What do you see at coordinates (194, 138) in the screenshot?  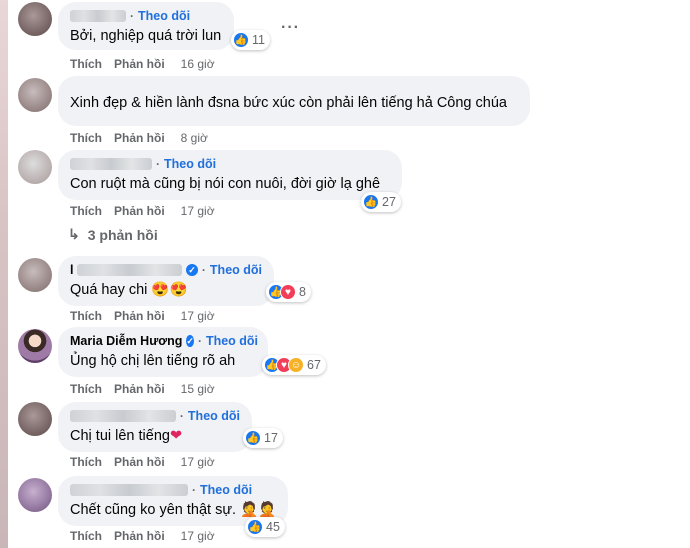 I see `timestamp: 8 giờ` at bounding box center [194, 138].